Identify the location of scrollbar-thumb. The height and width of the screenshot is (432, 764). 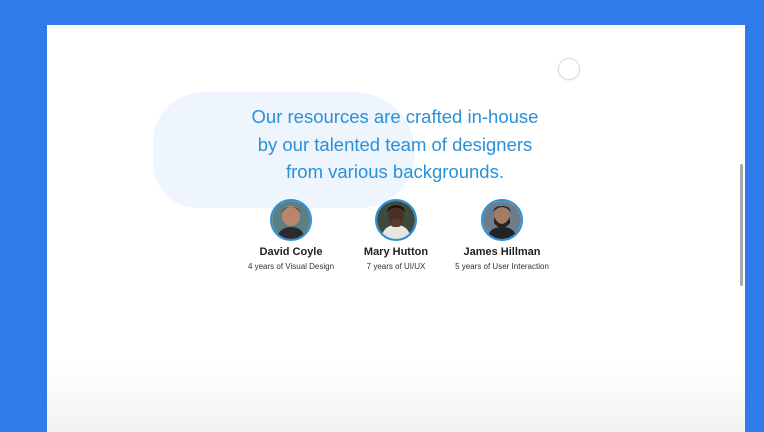
(741, 225).